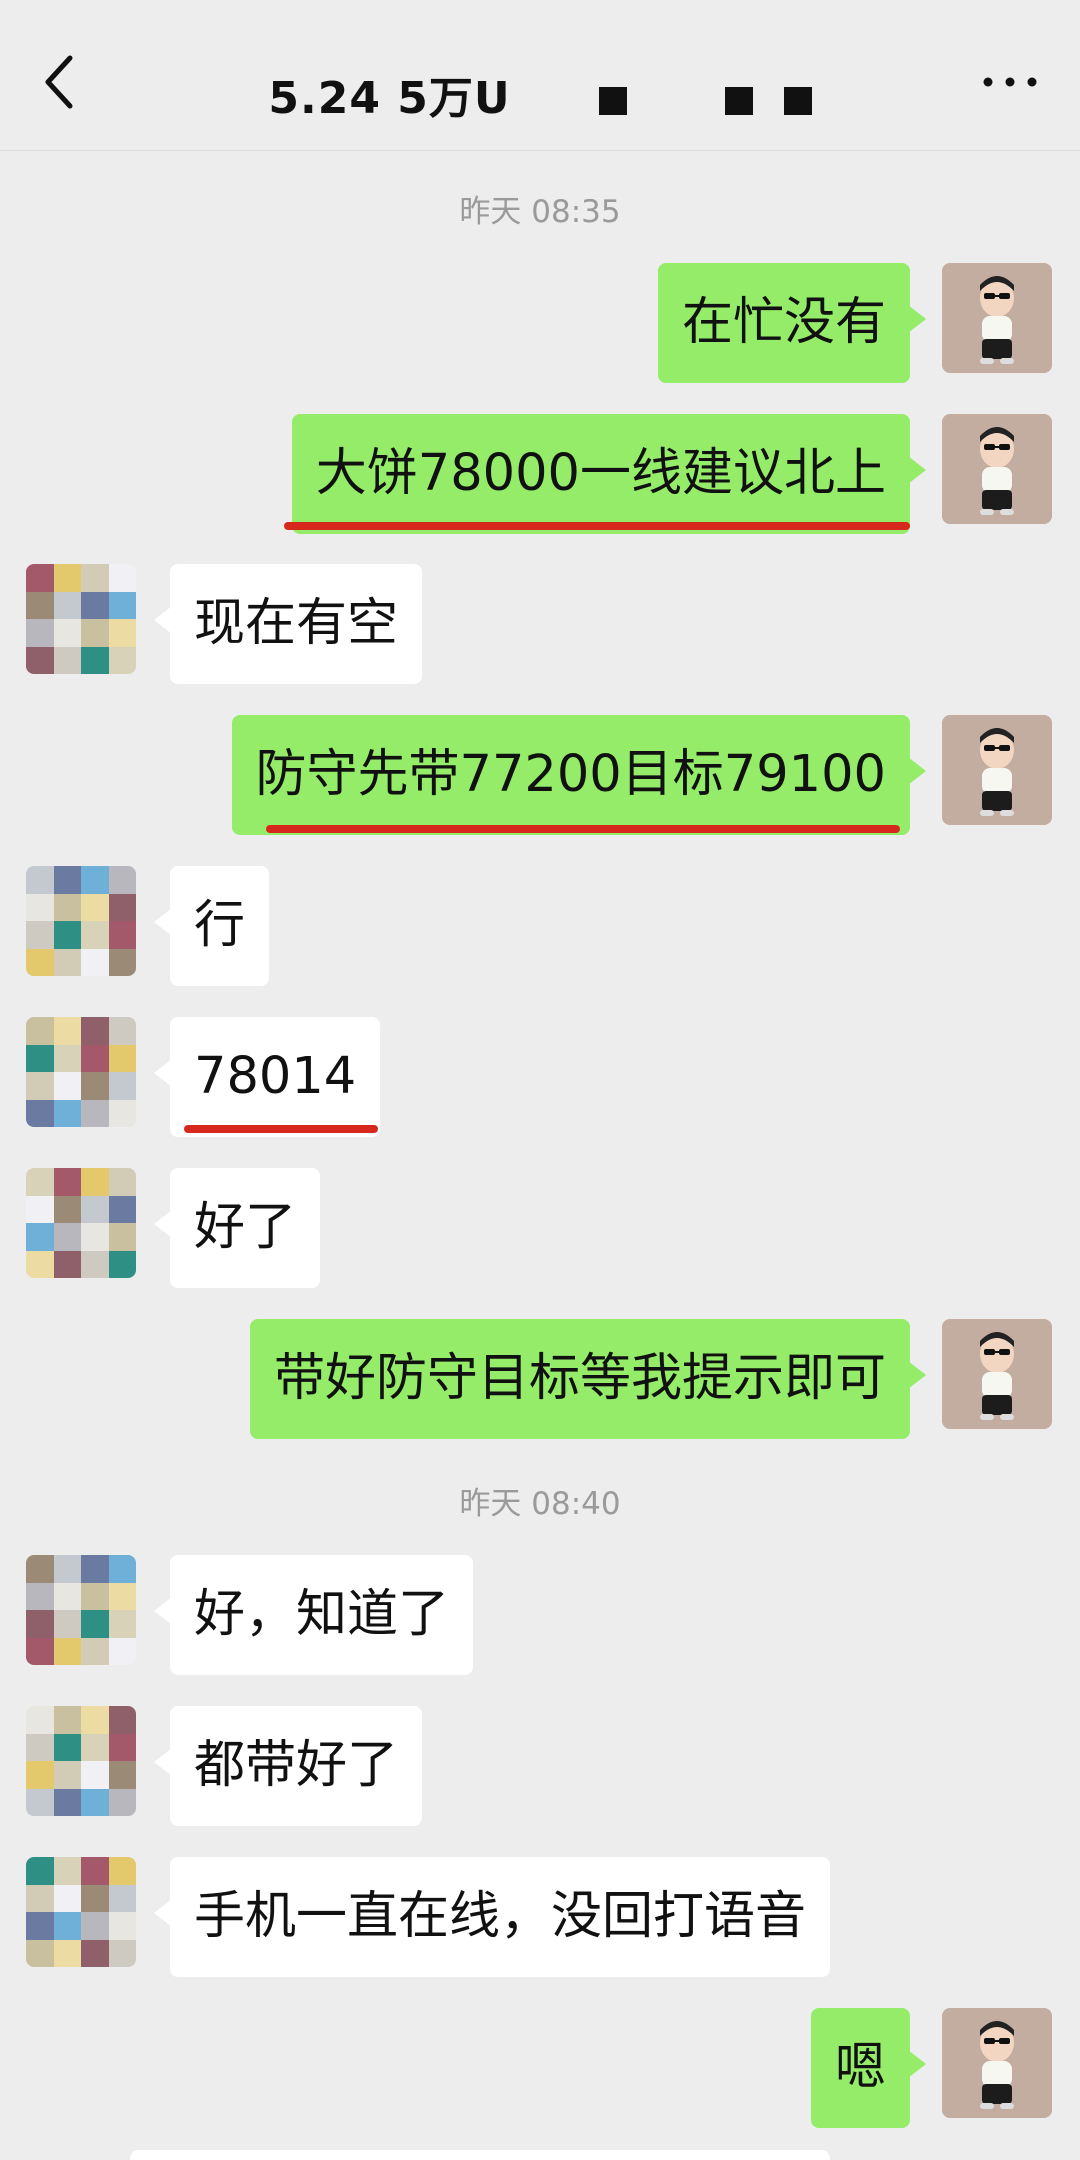 The height and width of the screenshot is (2160, 1080). I want to click on message-bubble: 78014, so click(267, 1077).